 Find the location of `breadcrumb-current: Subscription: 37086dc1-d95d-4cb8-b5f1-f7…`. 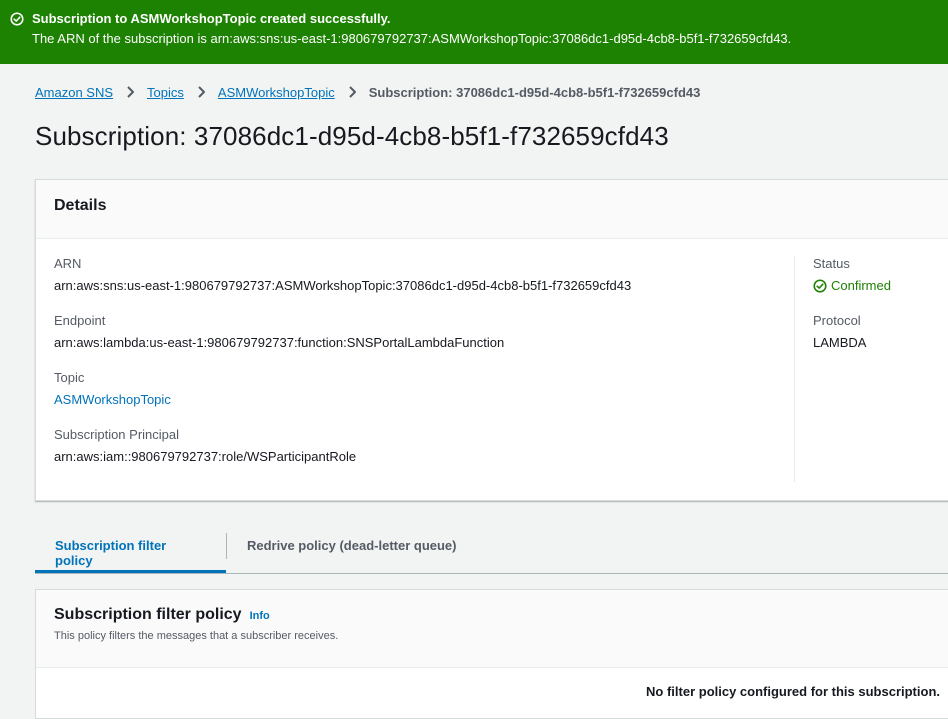

breadcrumb-current: Subscription: 37086dc1-d95d-4cb8-b5f1-f7… is located at coordinates (534, 92).